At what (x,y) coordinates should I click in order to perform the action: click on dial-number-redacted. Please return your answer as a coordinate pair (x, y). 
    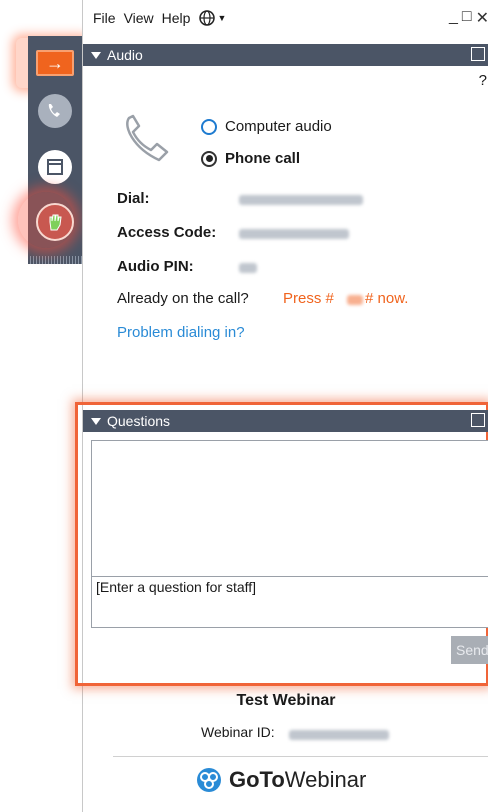
    Looking at the image, I should click on (301, 200).